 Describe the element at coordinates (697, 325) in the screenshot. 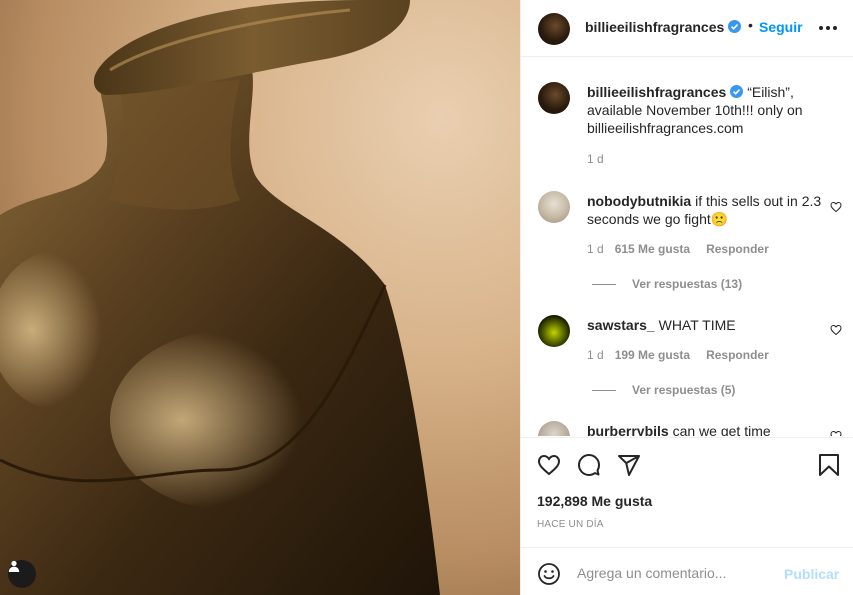

I see `comment-text: WHAT TIME` at that location.